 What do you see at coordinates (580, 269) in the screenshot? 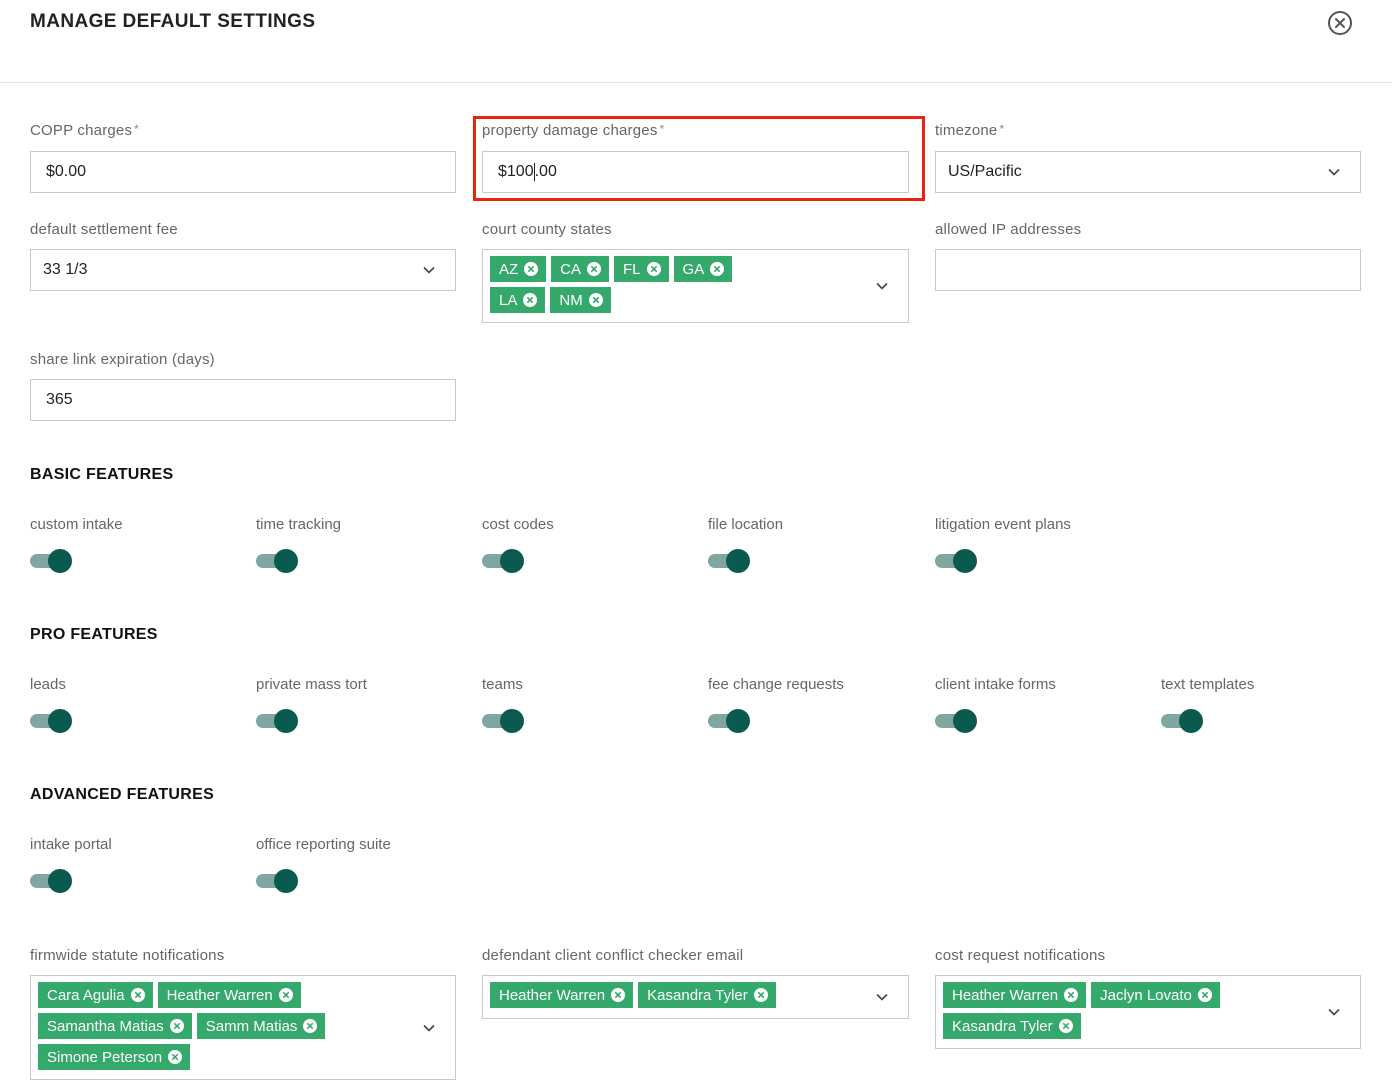
I see `chip: CA` at bounding box center [580, 269].